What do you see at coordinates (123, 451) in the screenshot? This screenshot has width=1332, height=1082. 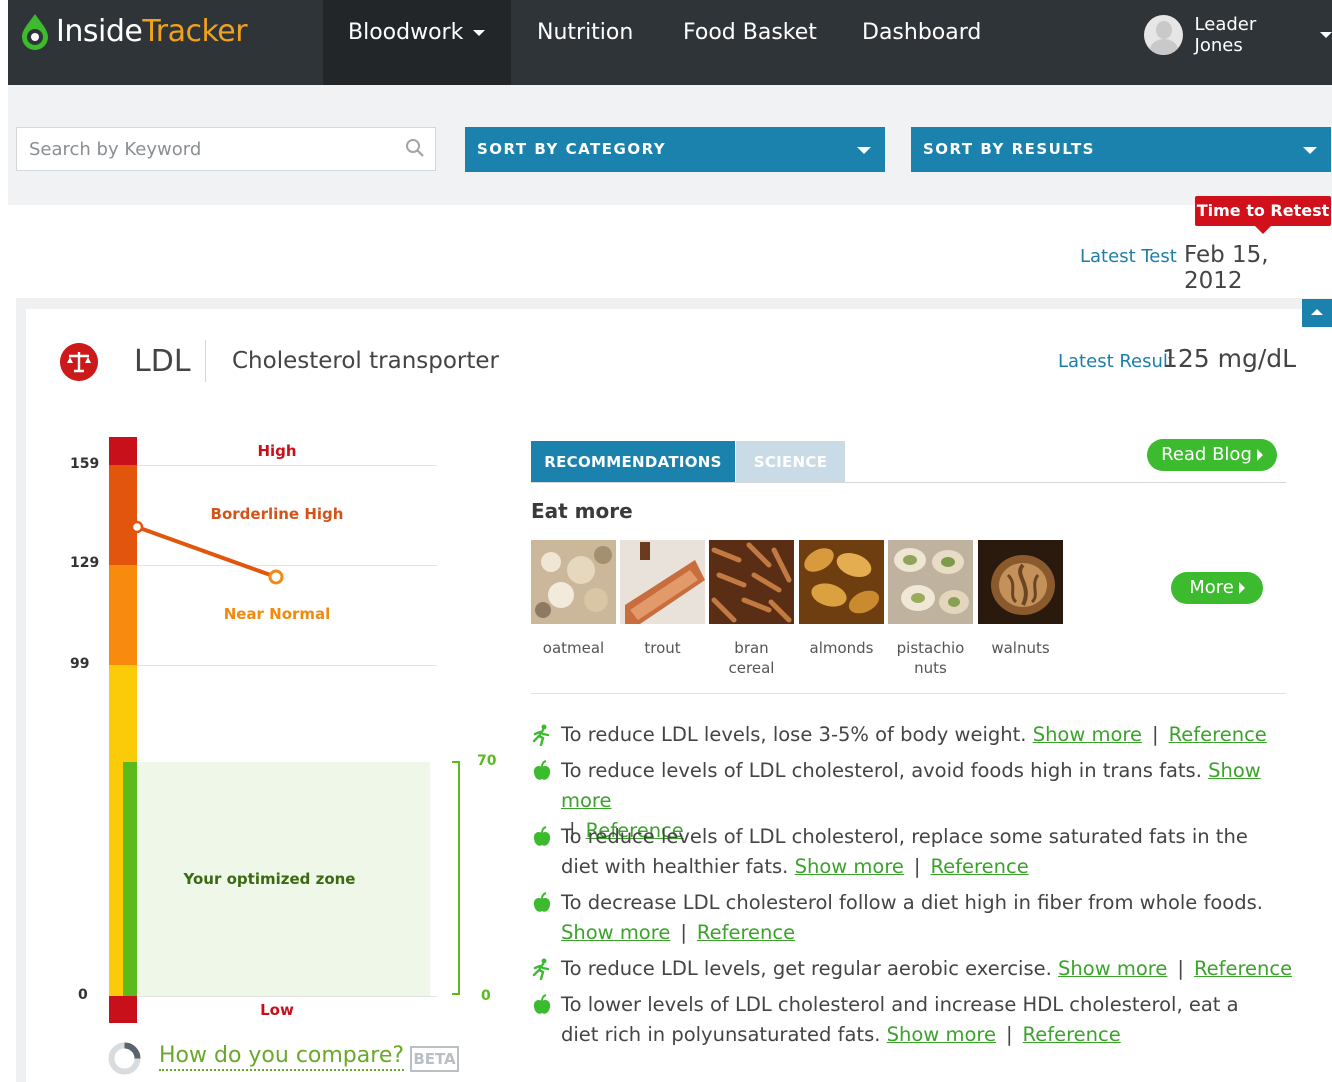 I see `gauge-segment-high` at bounding box center [123, 451].